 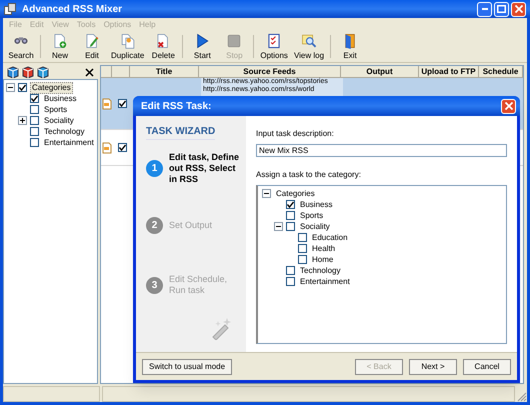 What do you see at coordinates (163, 46) in the screenshot?
I see `toolbar-button: Delete` at bounding box center [163, 46].